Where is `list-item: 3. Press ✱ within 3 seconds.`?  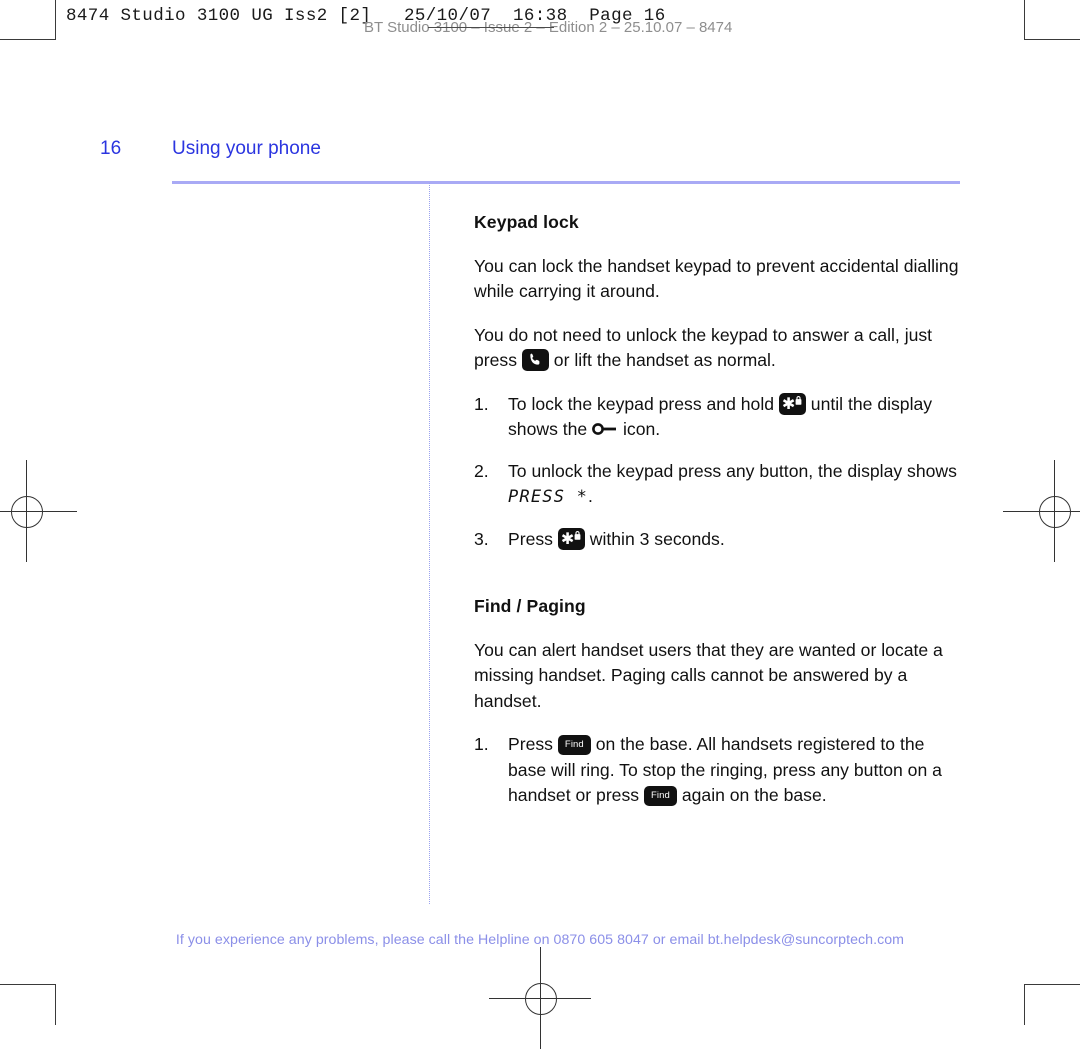 list-item: 3. Press ✱ within 3 seconds. is located at coordinates (719, 540).